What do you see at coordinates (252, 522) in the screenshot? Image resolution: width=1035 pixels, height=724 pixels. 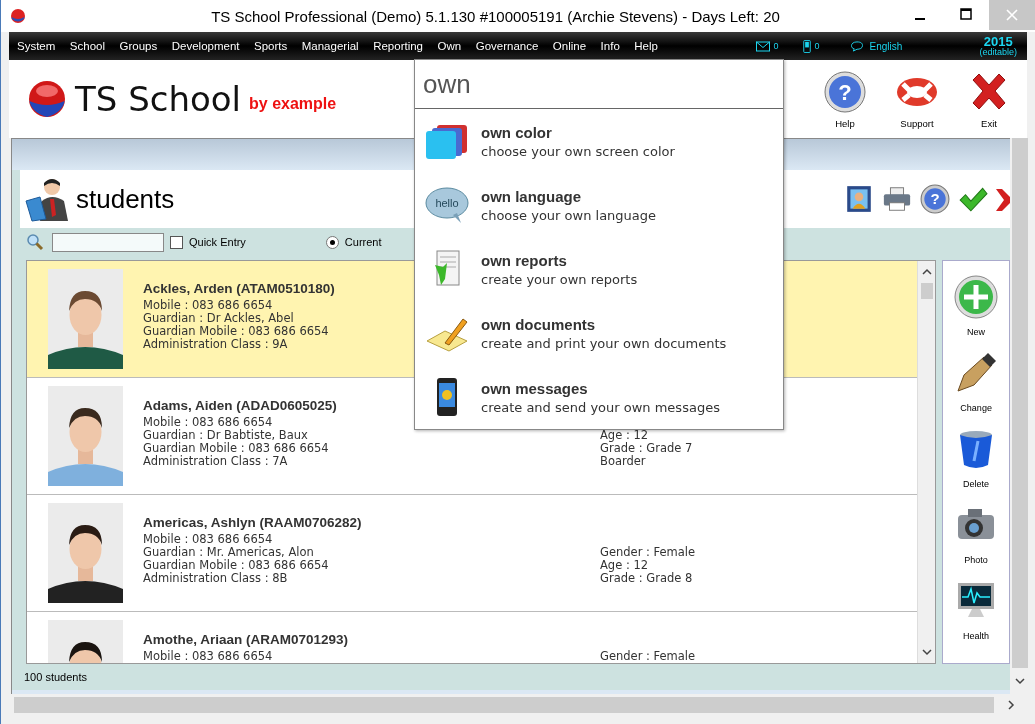 I see `student-name: Americas, Ashlyn (RAAM0706282)` at bounding box center [252, 522].